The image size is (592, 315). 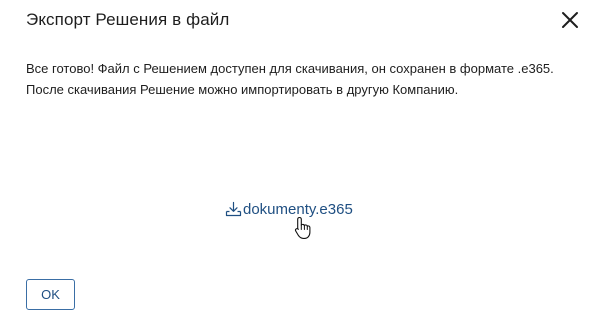 What do you see at coordinates (233, 209) in the screenshot?
I see `download-icon` at bounding box center [233, 209].